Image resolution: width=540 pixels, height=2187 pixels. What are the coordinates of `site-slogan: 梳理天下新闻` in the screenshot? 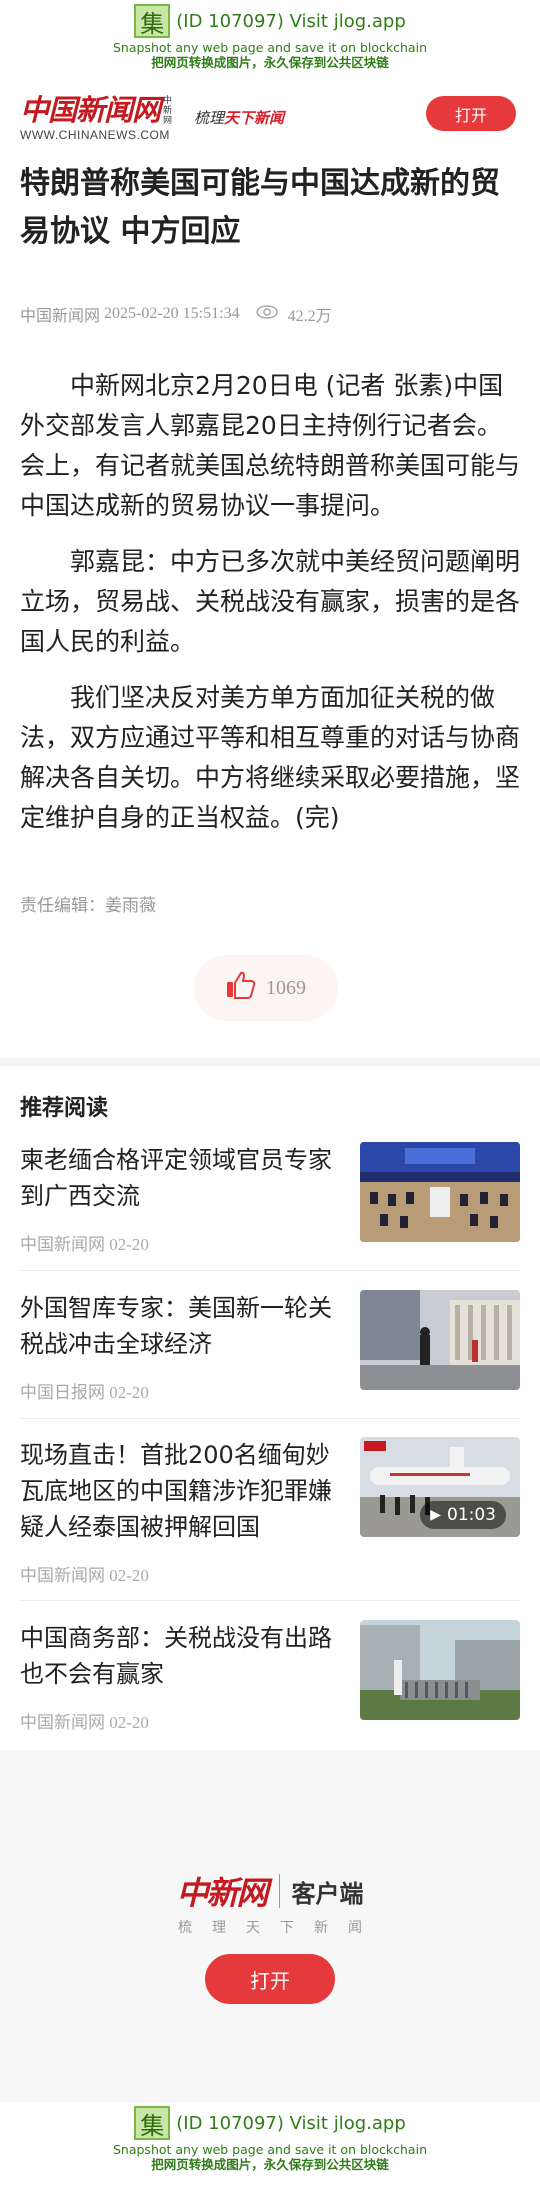 It's located at (239, 117).